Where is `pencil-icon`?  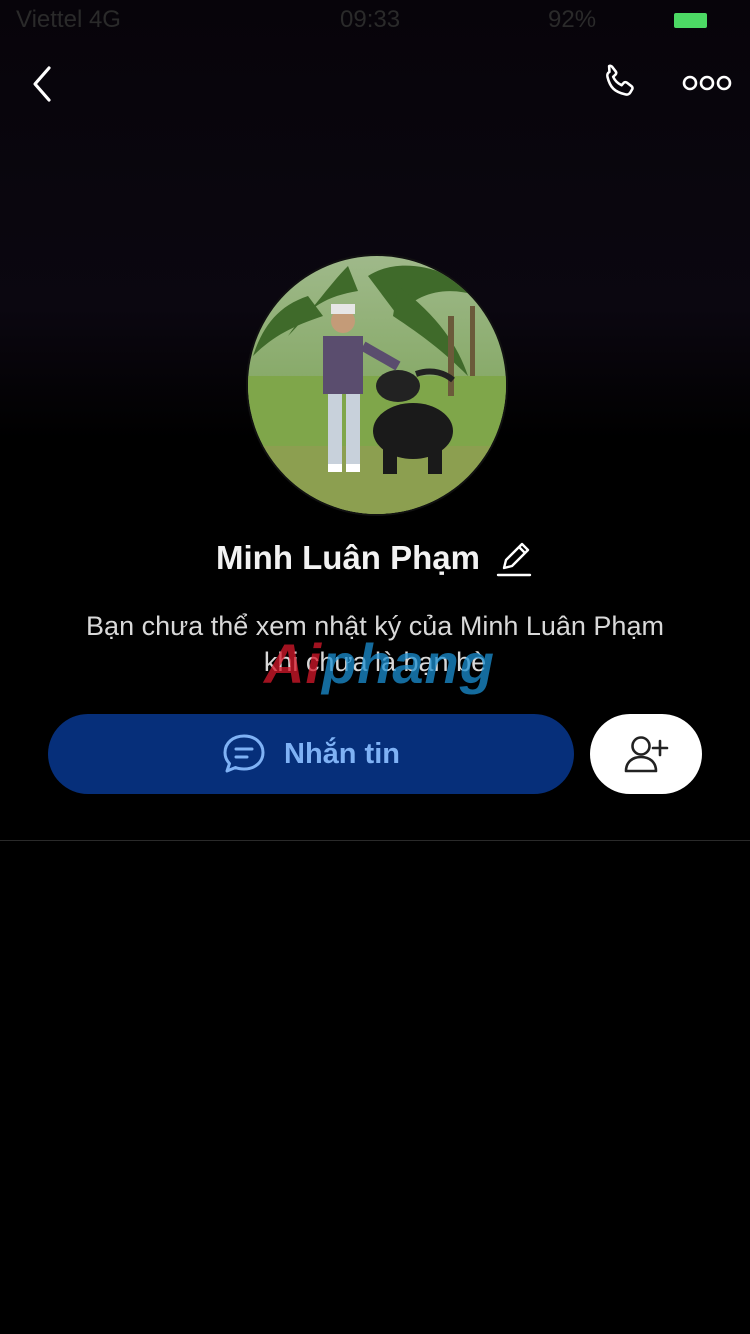
pencil-icon is located at coordinates (514, 559).